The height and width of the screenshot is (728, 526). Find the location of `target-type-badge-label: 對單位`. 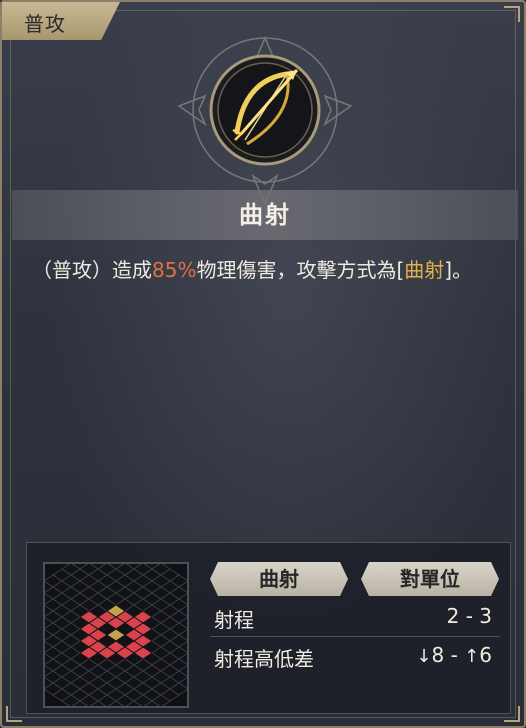

target-type-badge-label: 對單位 is located at coordinates (430, 579).